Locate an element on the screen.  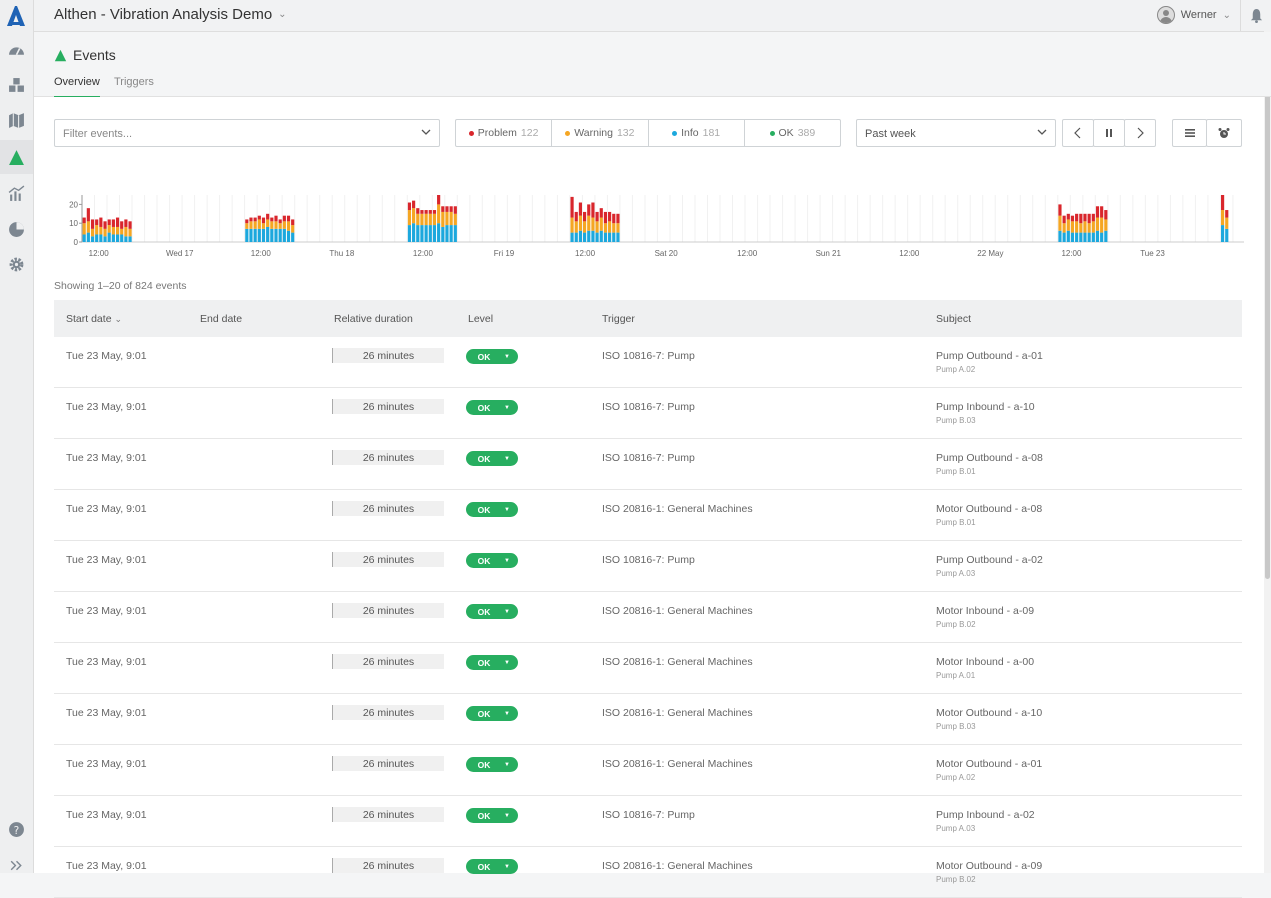
sidebar-item-events is located at coordinates (16, 157).